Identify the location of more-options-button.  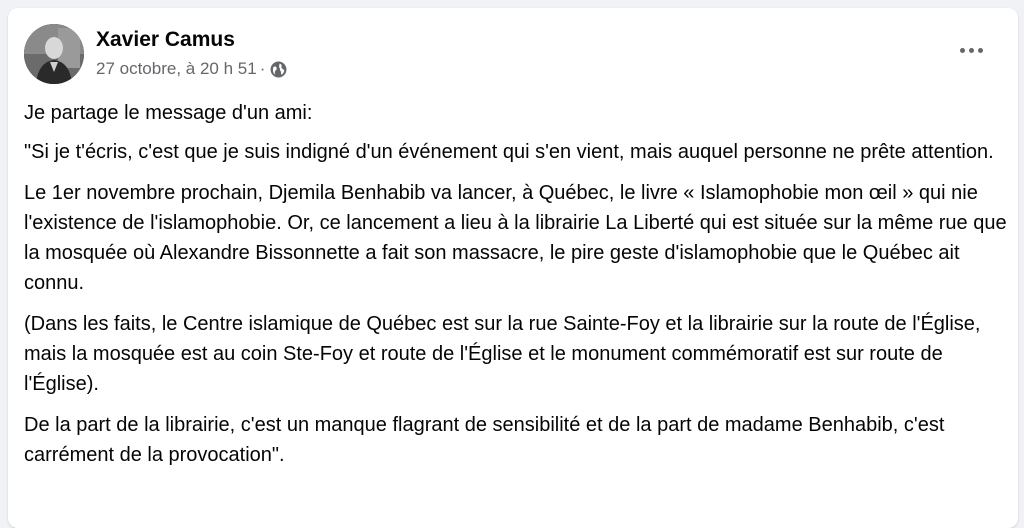
(971, 50).